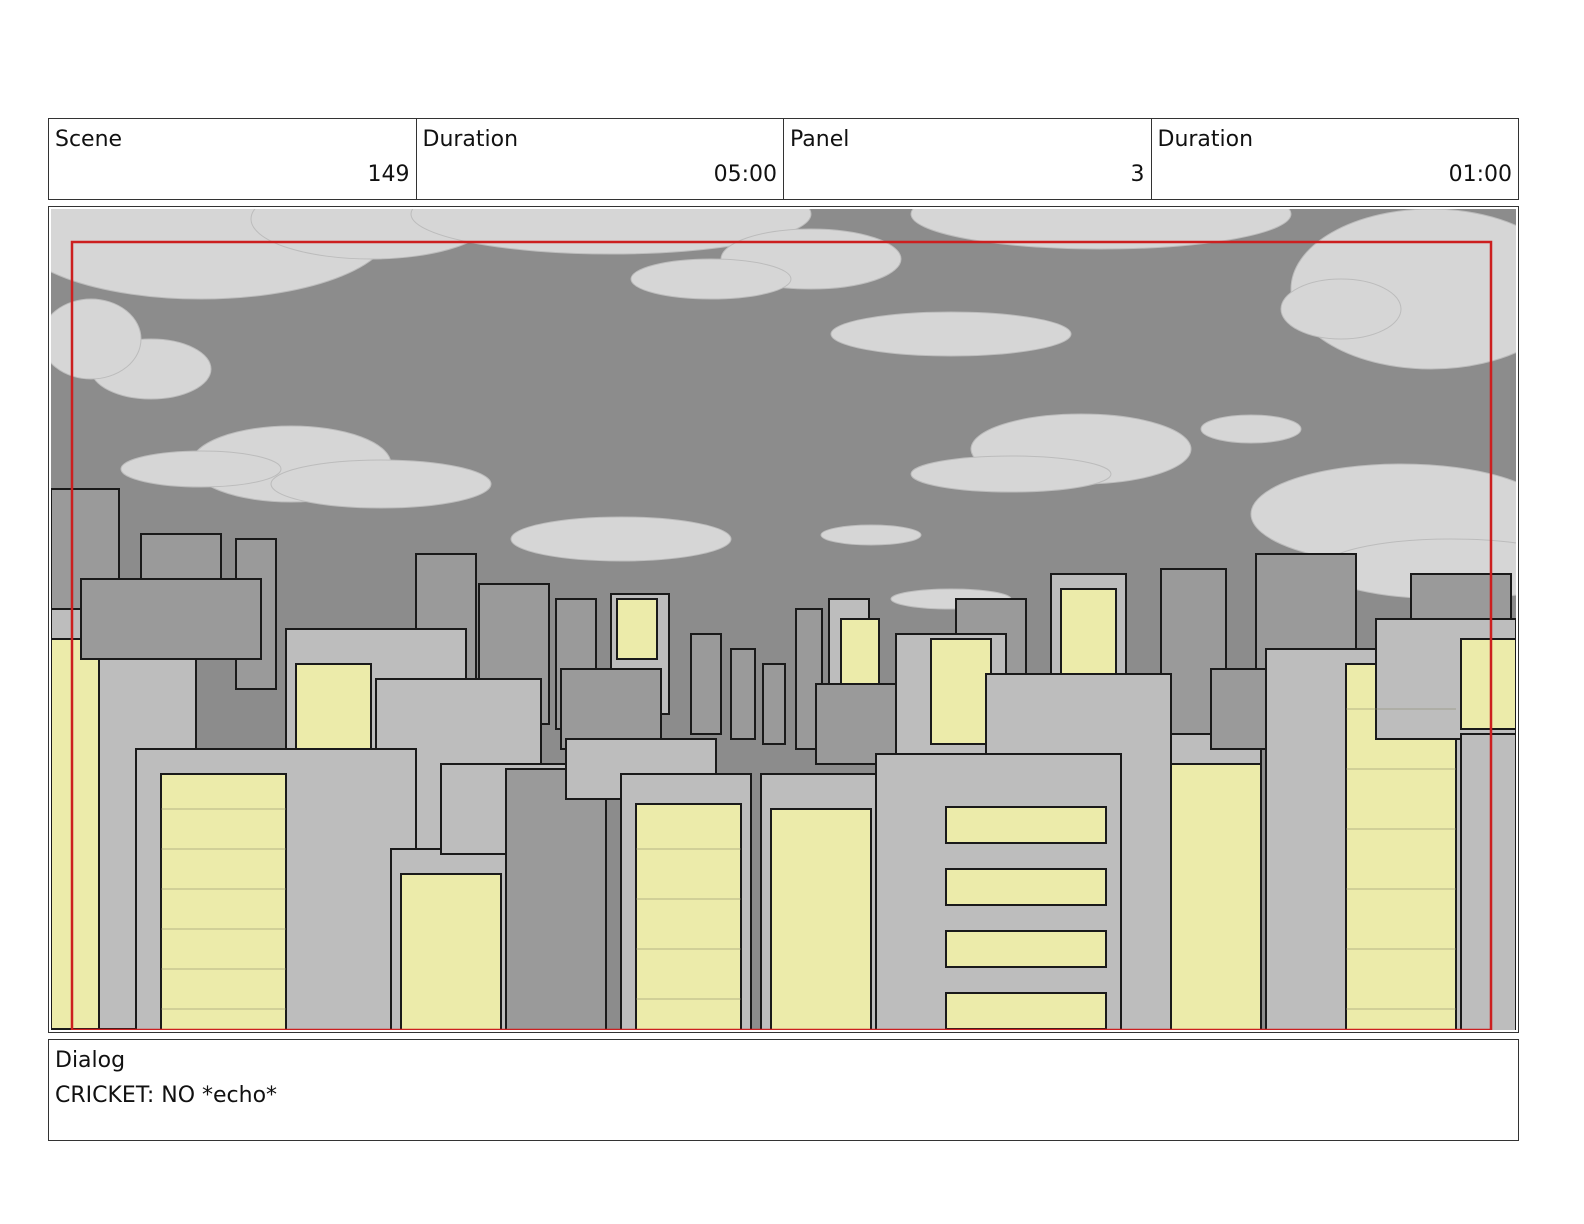 This screenshot has height=1224, width=1584. I want to click on scene-duration-value: 05:00, so click(745, 174).